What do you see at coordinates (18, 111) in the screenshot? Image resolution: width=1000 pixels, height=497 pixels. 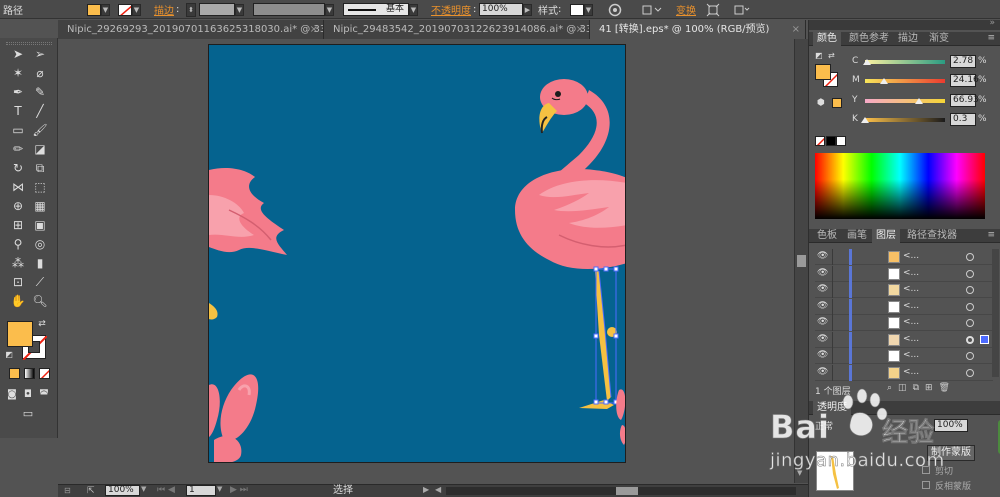 I see `type-tool-icon: T` at bounding box center [18, 111].